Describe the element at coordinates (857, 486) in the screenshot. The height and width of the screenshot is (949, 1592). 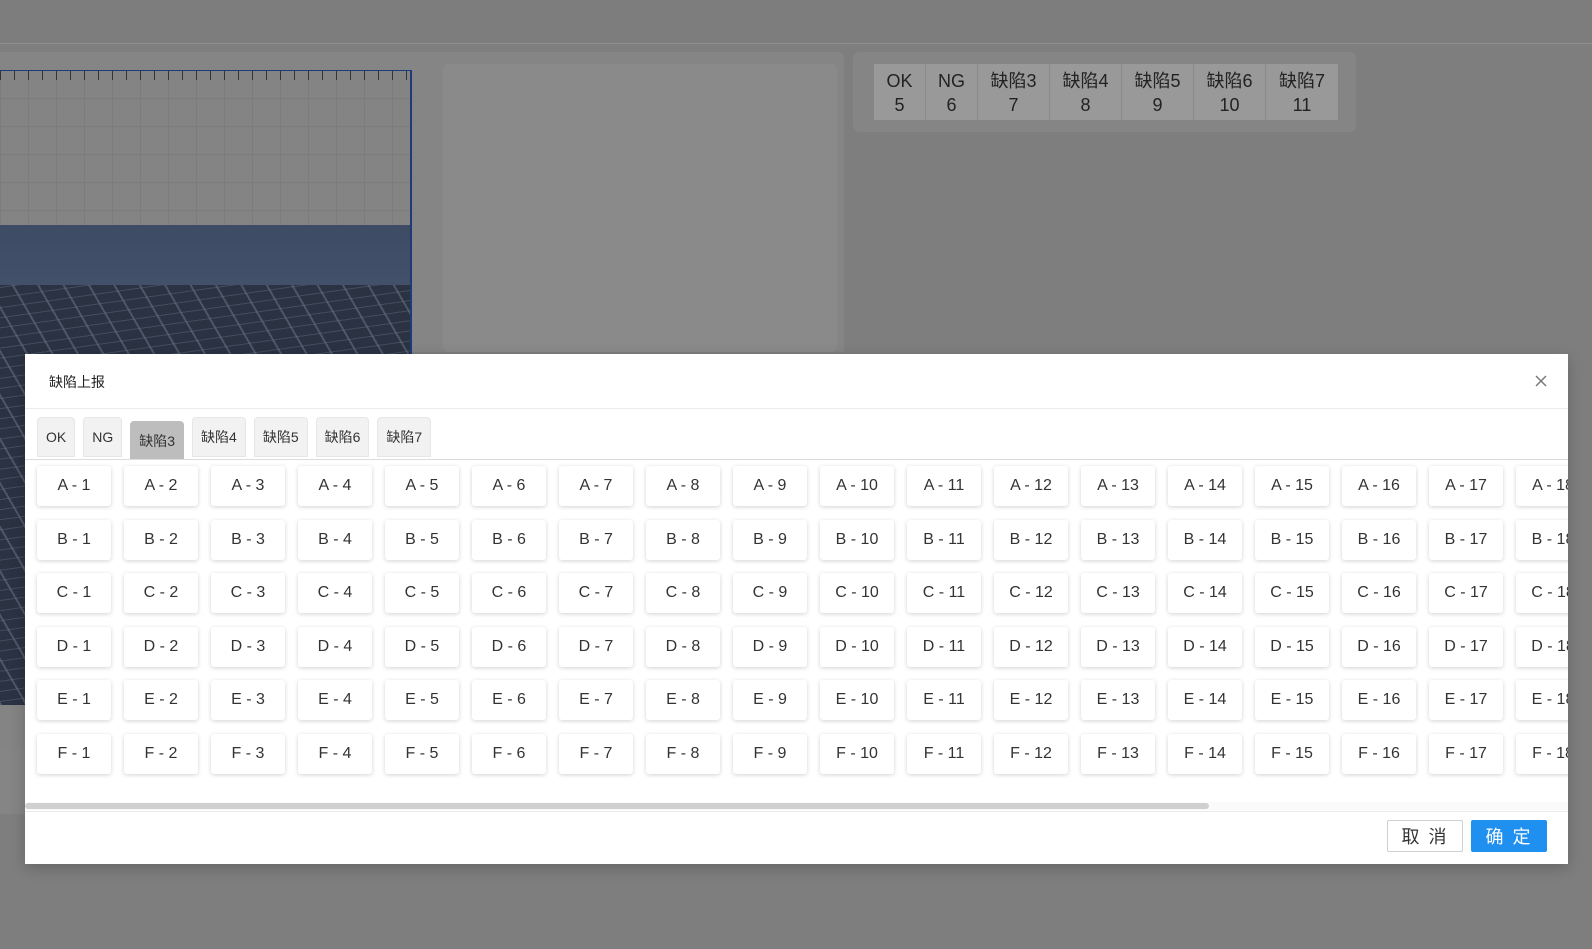
I see `position-cell: A - 10` at that location.